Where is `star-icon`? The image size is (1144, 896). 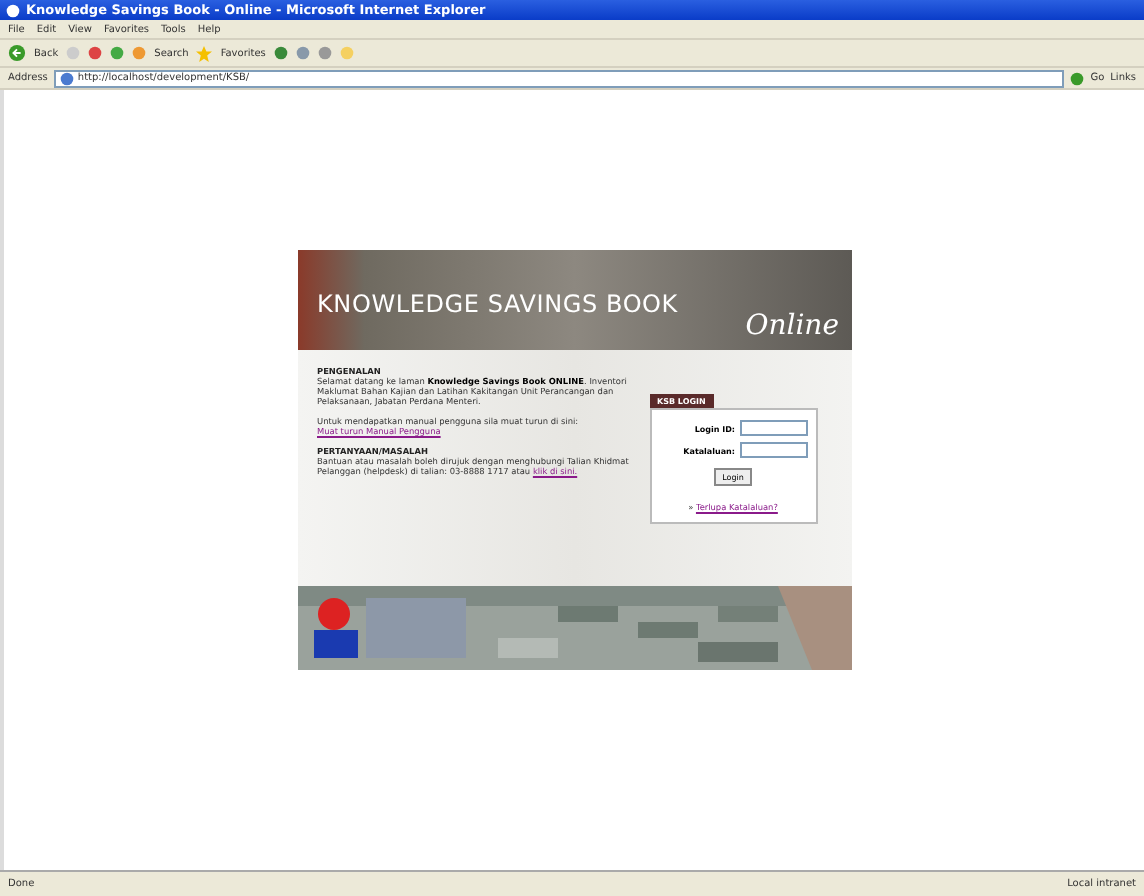 star-icon is located at coordinates (204, 53).